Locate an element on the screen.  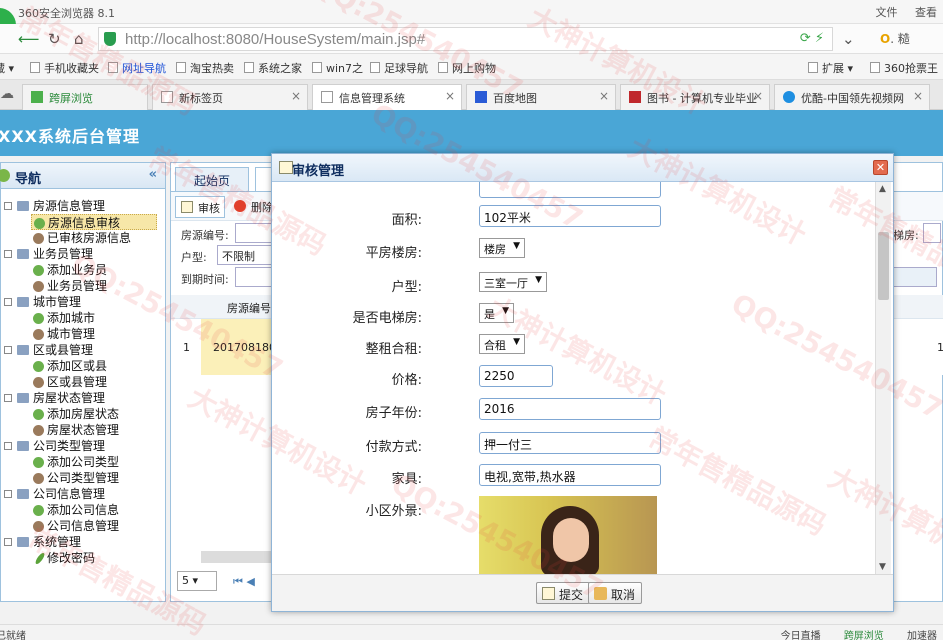
tab-info-system: 信息管理系统 × is located at coordinates (387, 97).